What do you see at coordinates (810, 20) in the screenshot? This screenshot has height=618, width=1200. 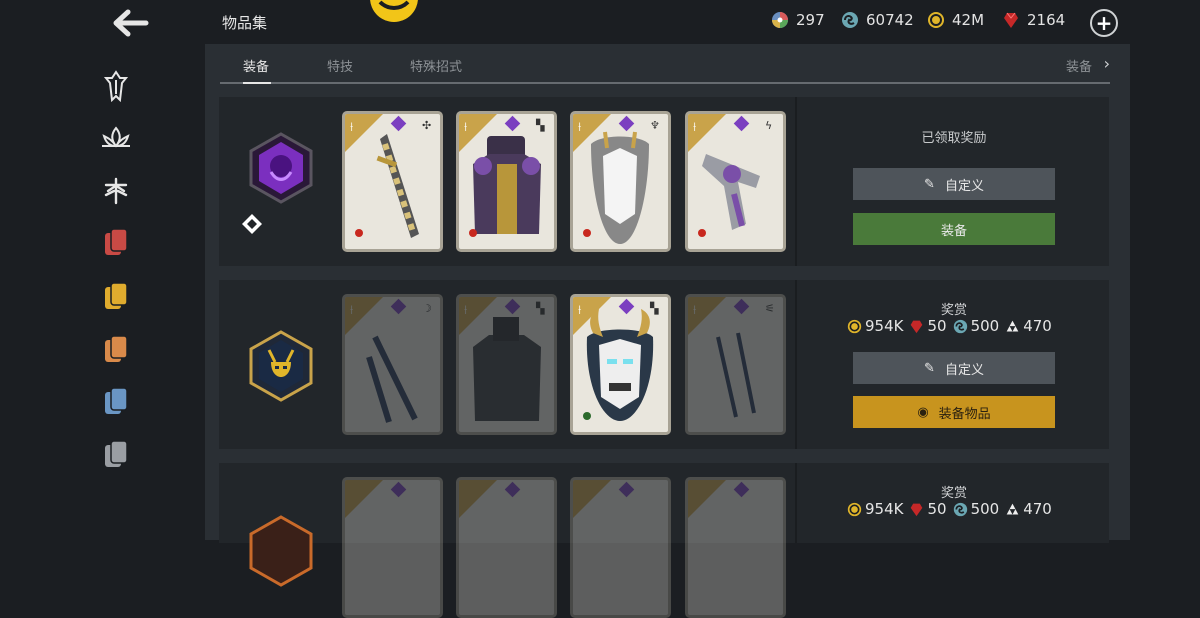 I see `currency-value: 297` at bounding box center [810, 20].